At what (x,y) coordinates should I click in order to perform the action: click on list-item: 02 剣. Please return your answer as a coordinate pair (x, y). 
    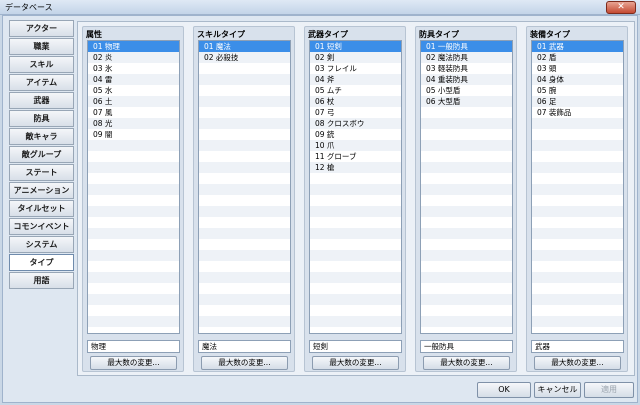
    Looking at the image, I should click on (355, 57).